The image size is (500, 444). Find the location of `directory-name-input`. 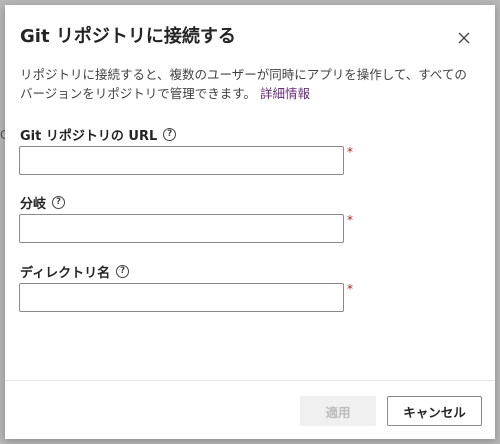

directory-name-input is located at coordinates (181, 297).